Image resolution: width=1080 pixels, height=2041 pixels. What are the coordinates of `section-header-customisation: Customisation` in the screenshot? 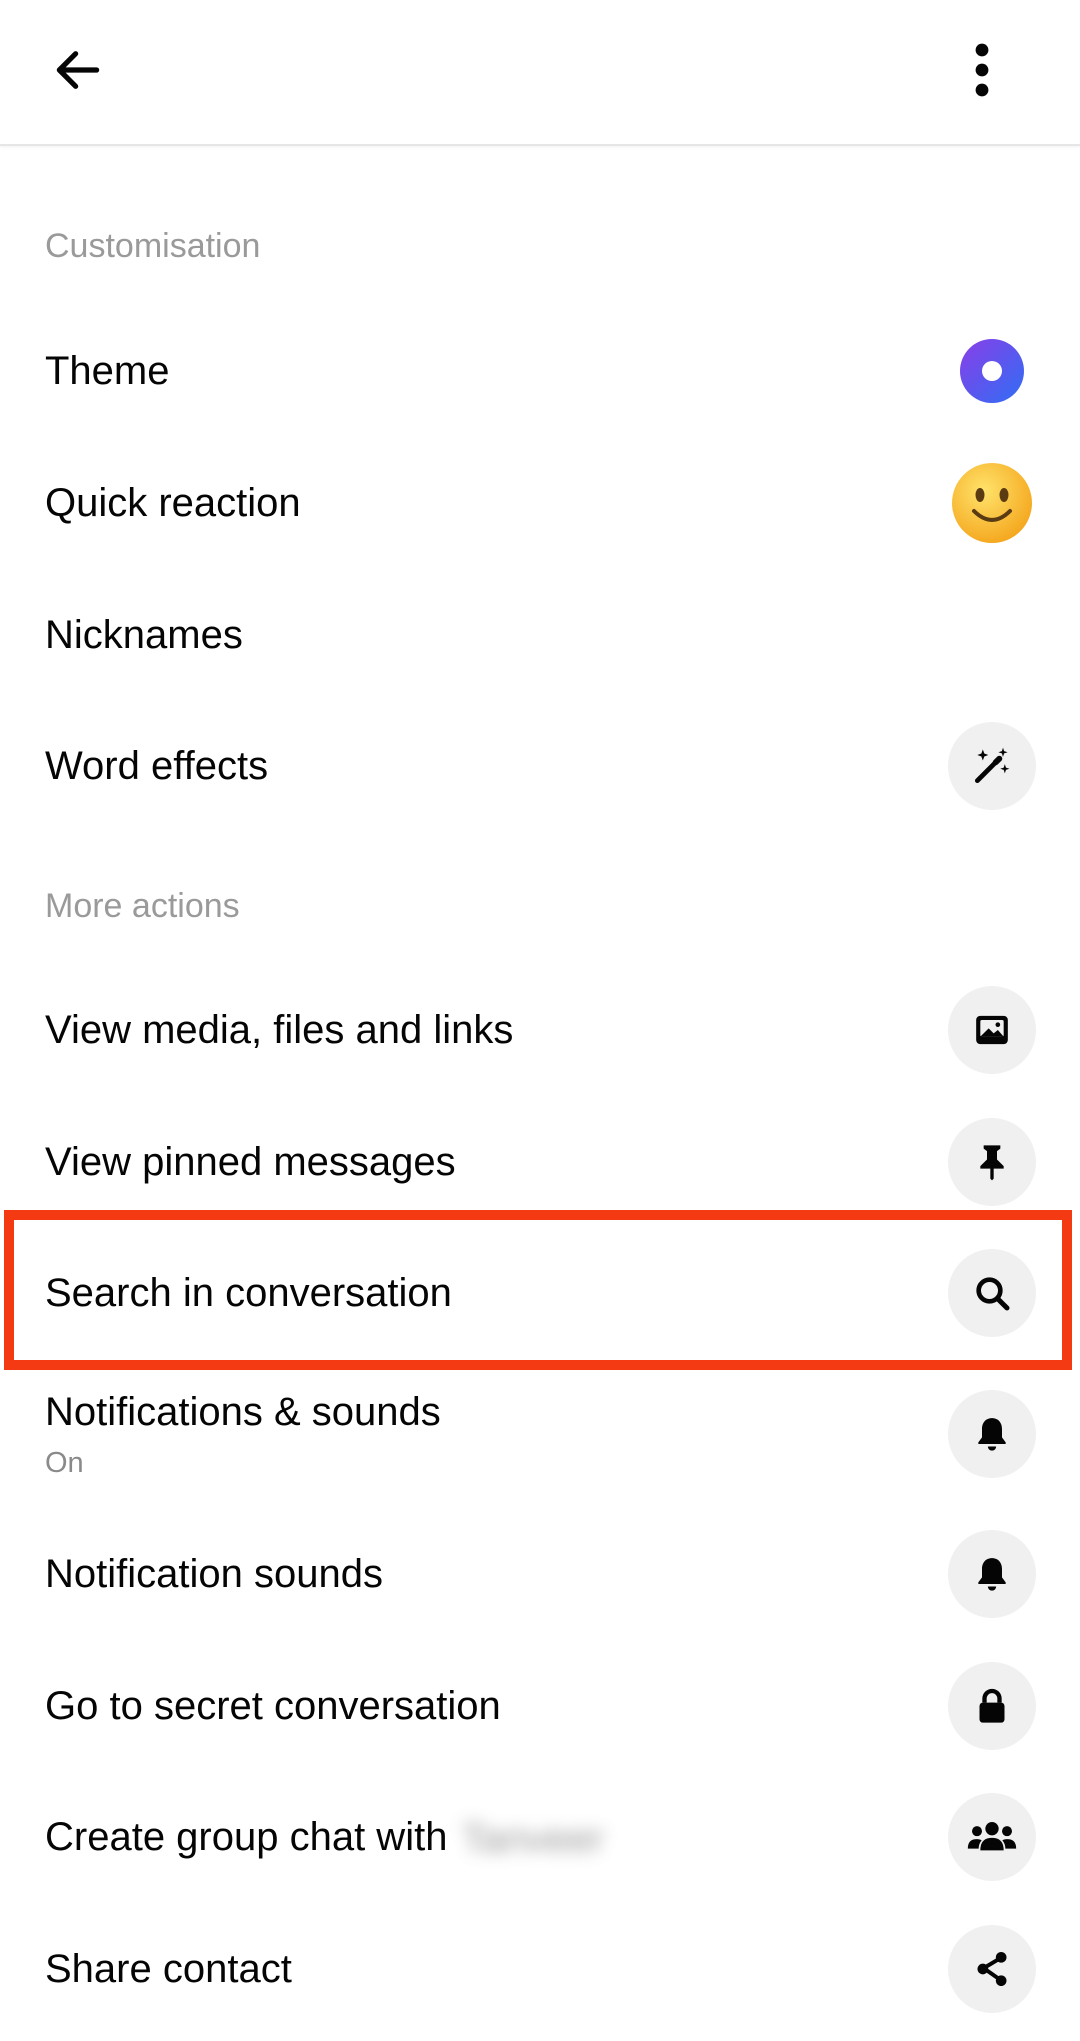 It's located at (153, 246).